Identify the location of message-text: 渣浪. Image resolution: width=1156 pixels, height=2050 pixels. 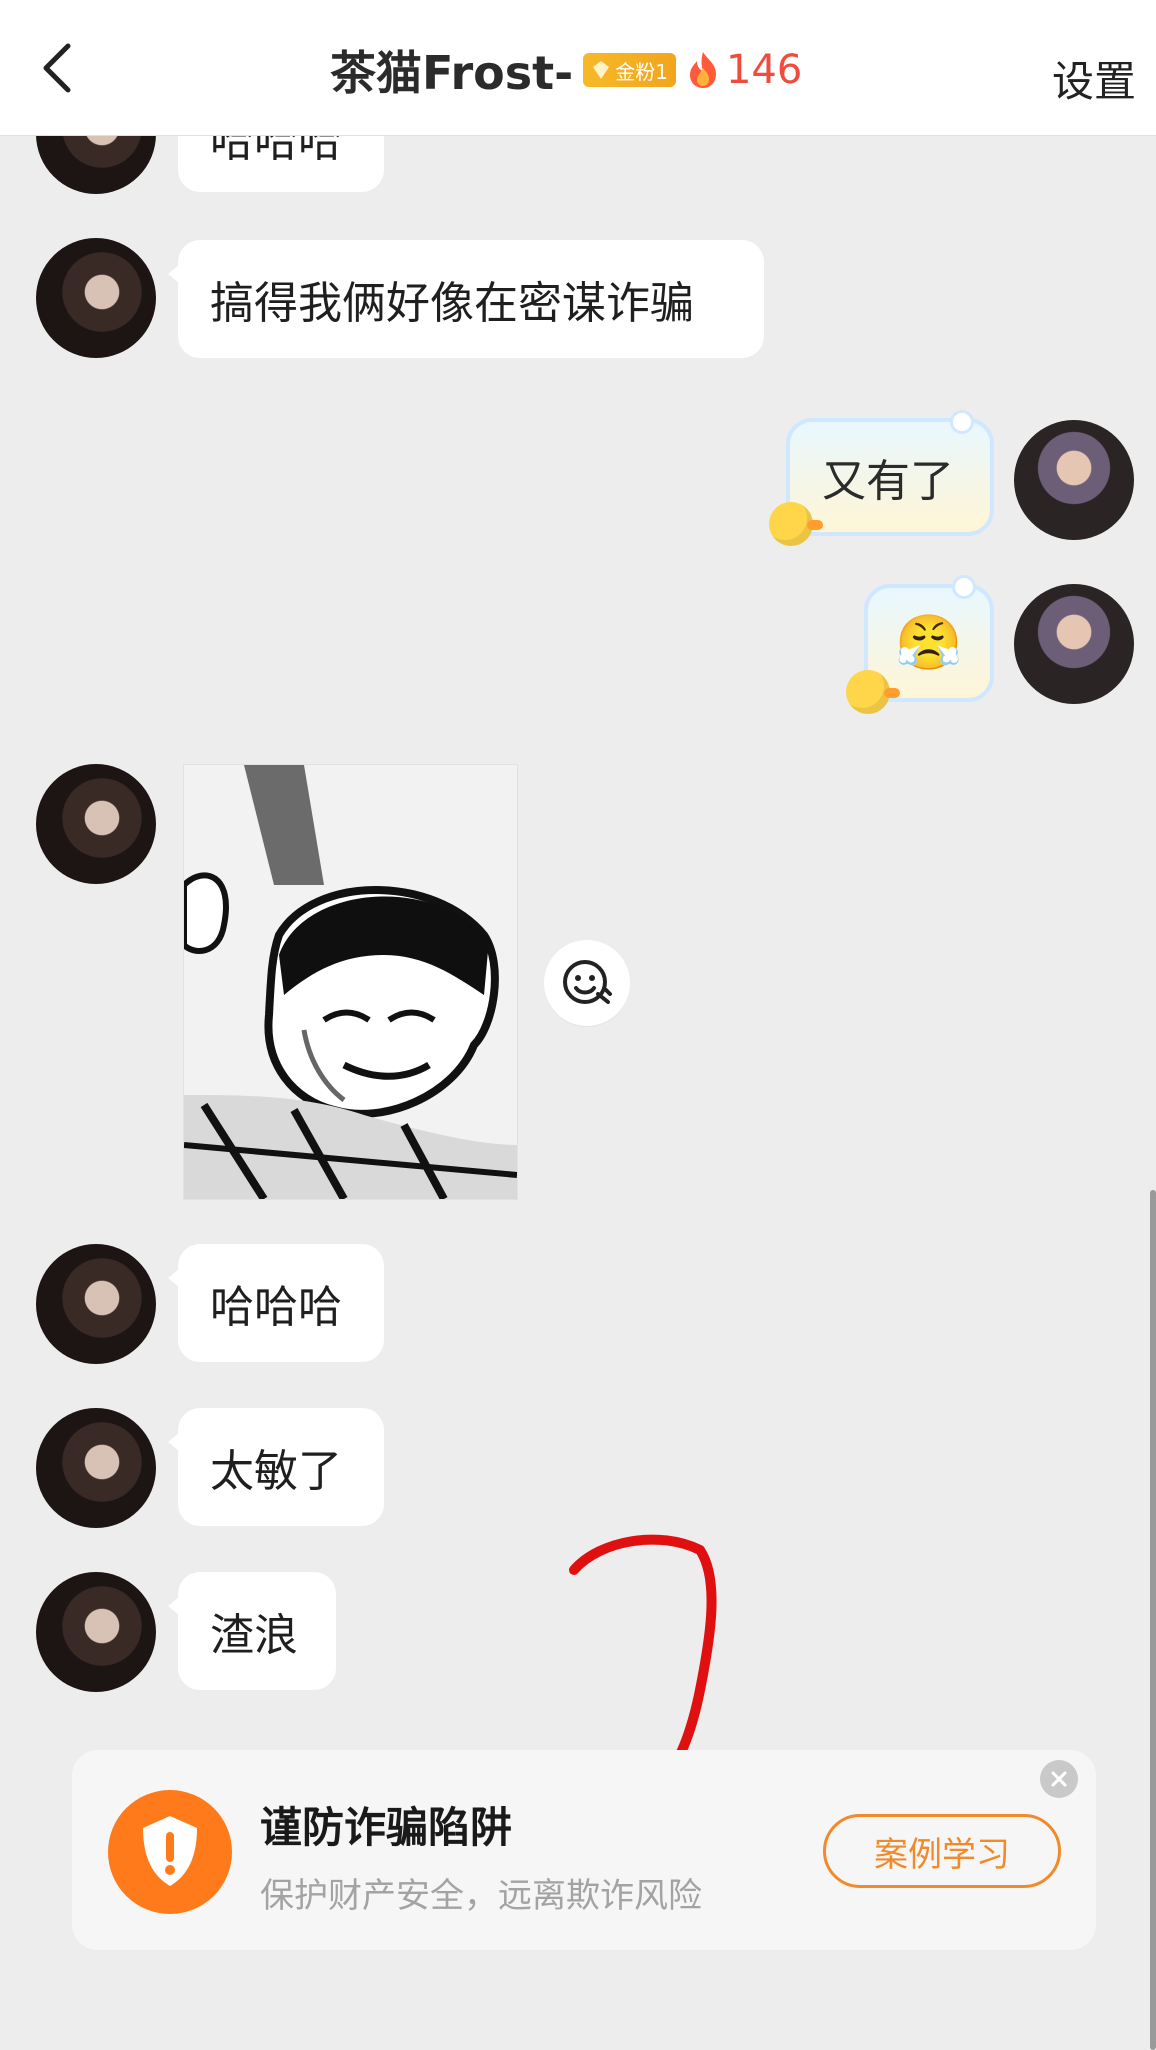
(254, 1635).